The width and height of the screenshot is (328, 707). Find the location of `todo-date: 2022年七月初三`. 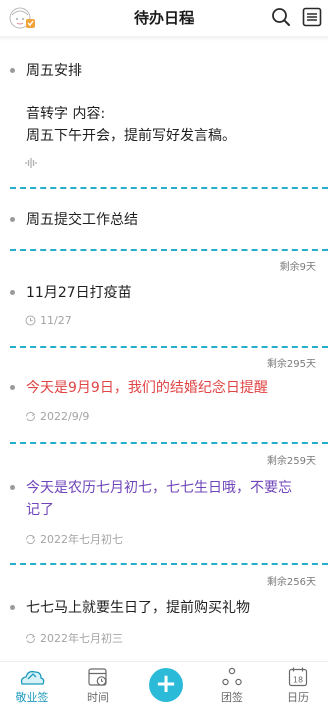

todo-date: 2022年七月初三 is located at coordinates (81, 638).